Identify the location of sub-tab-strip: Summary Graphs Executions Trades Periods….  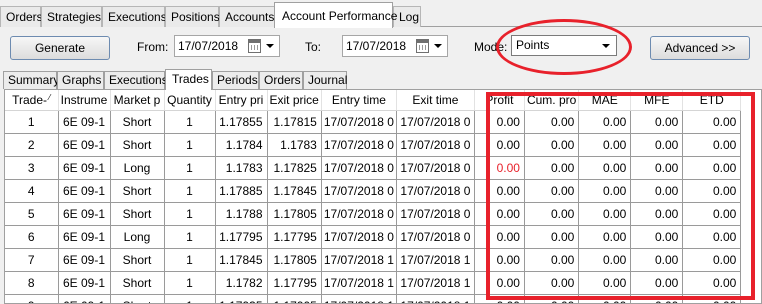
(381, 79).